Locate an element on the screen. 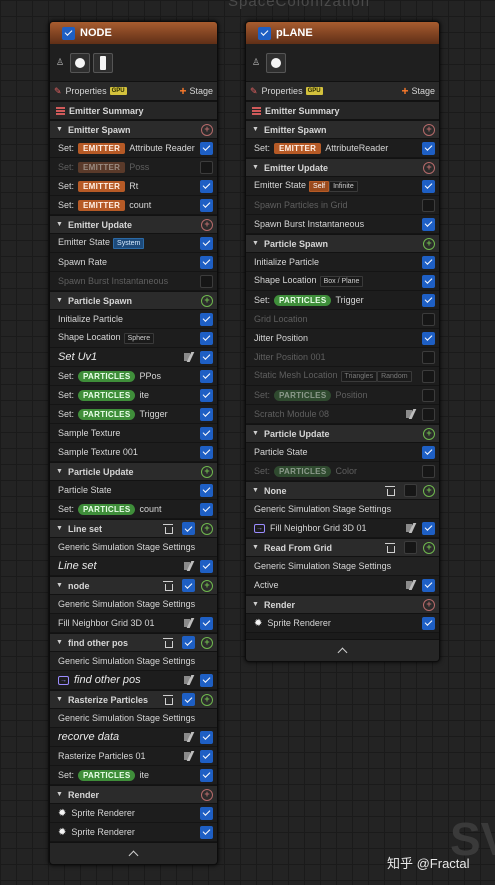 Image resolution: width=495 pixels, height=885 pixels. module-row: Fill Neighbor Grid 3D 01 is located at coordinates (133, 623).